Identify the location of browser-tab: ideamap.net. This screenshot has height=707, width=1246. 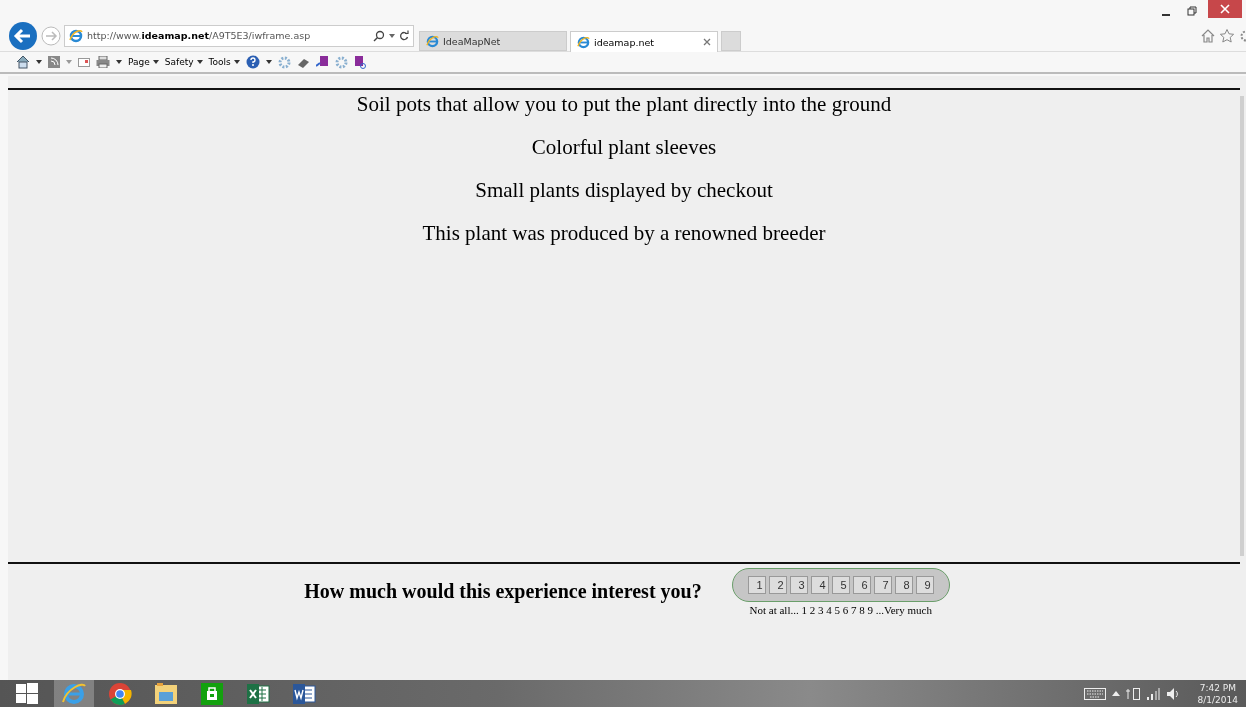
(644, 41).